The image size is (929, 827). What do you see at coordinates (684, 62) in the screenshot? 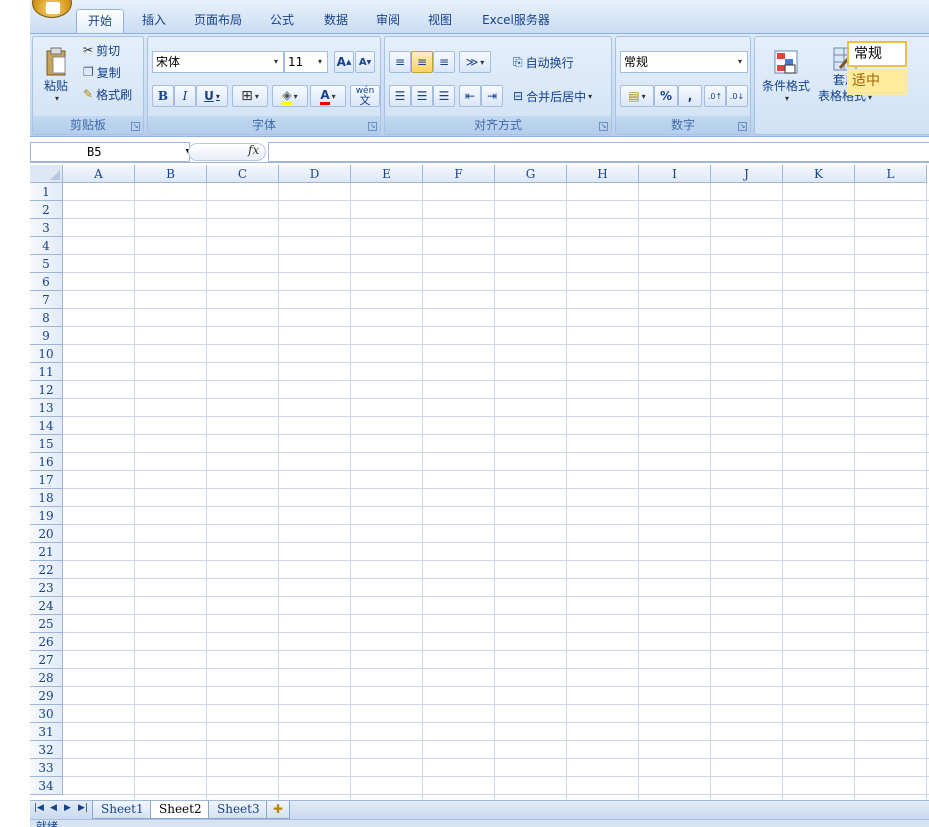
I see `number-format-select: 常规 ▾` at bounding box center [684, 62].